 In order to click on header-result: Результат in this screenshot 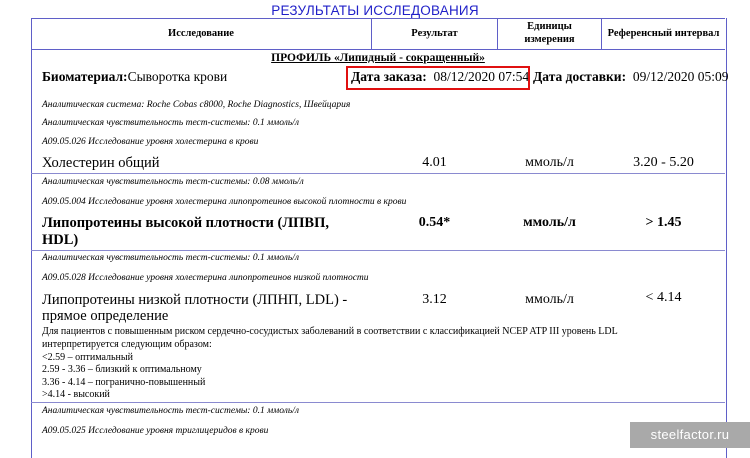, I will do `click(434, 33)`.